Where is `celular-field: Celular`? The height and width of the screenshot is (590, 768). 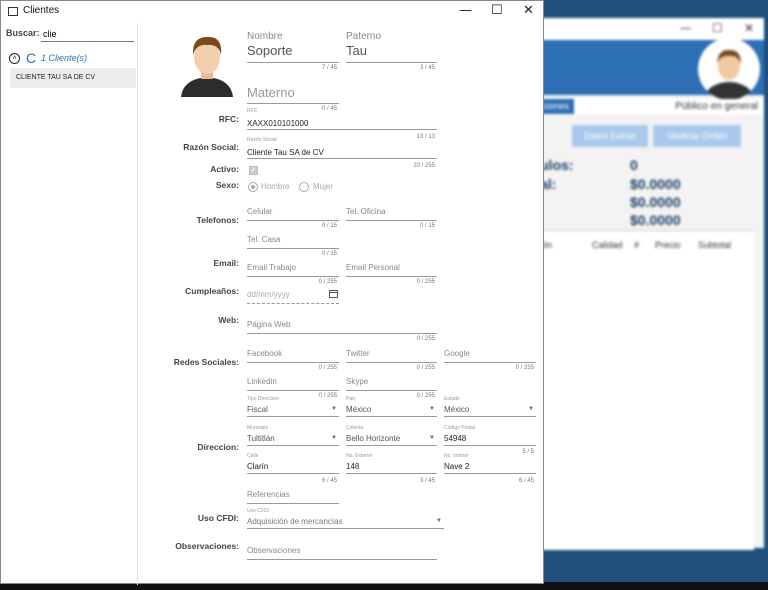
celular-field: Celular is located at coordinates (293, 214).